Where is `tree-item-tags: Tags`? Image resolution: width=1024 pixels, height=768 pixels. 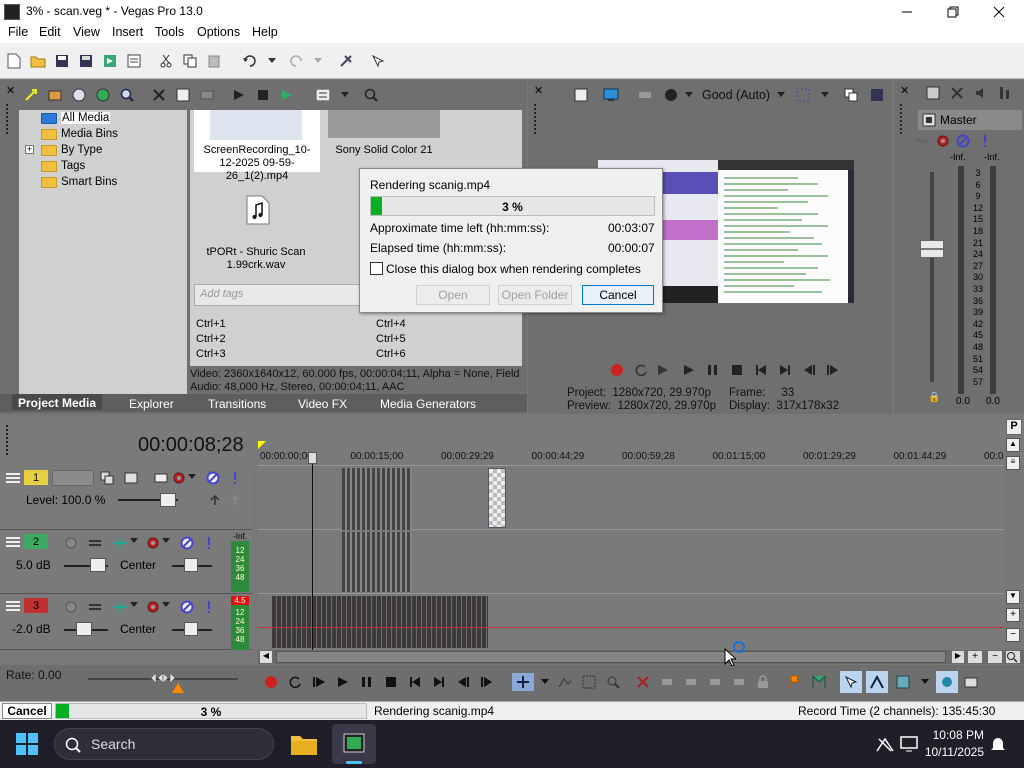
tree-item-tags: Tags is located at coordinates (63, 166).